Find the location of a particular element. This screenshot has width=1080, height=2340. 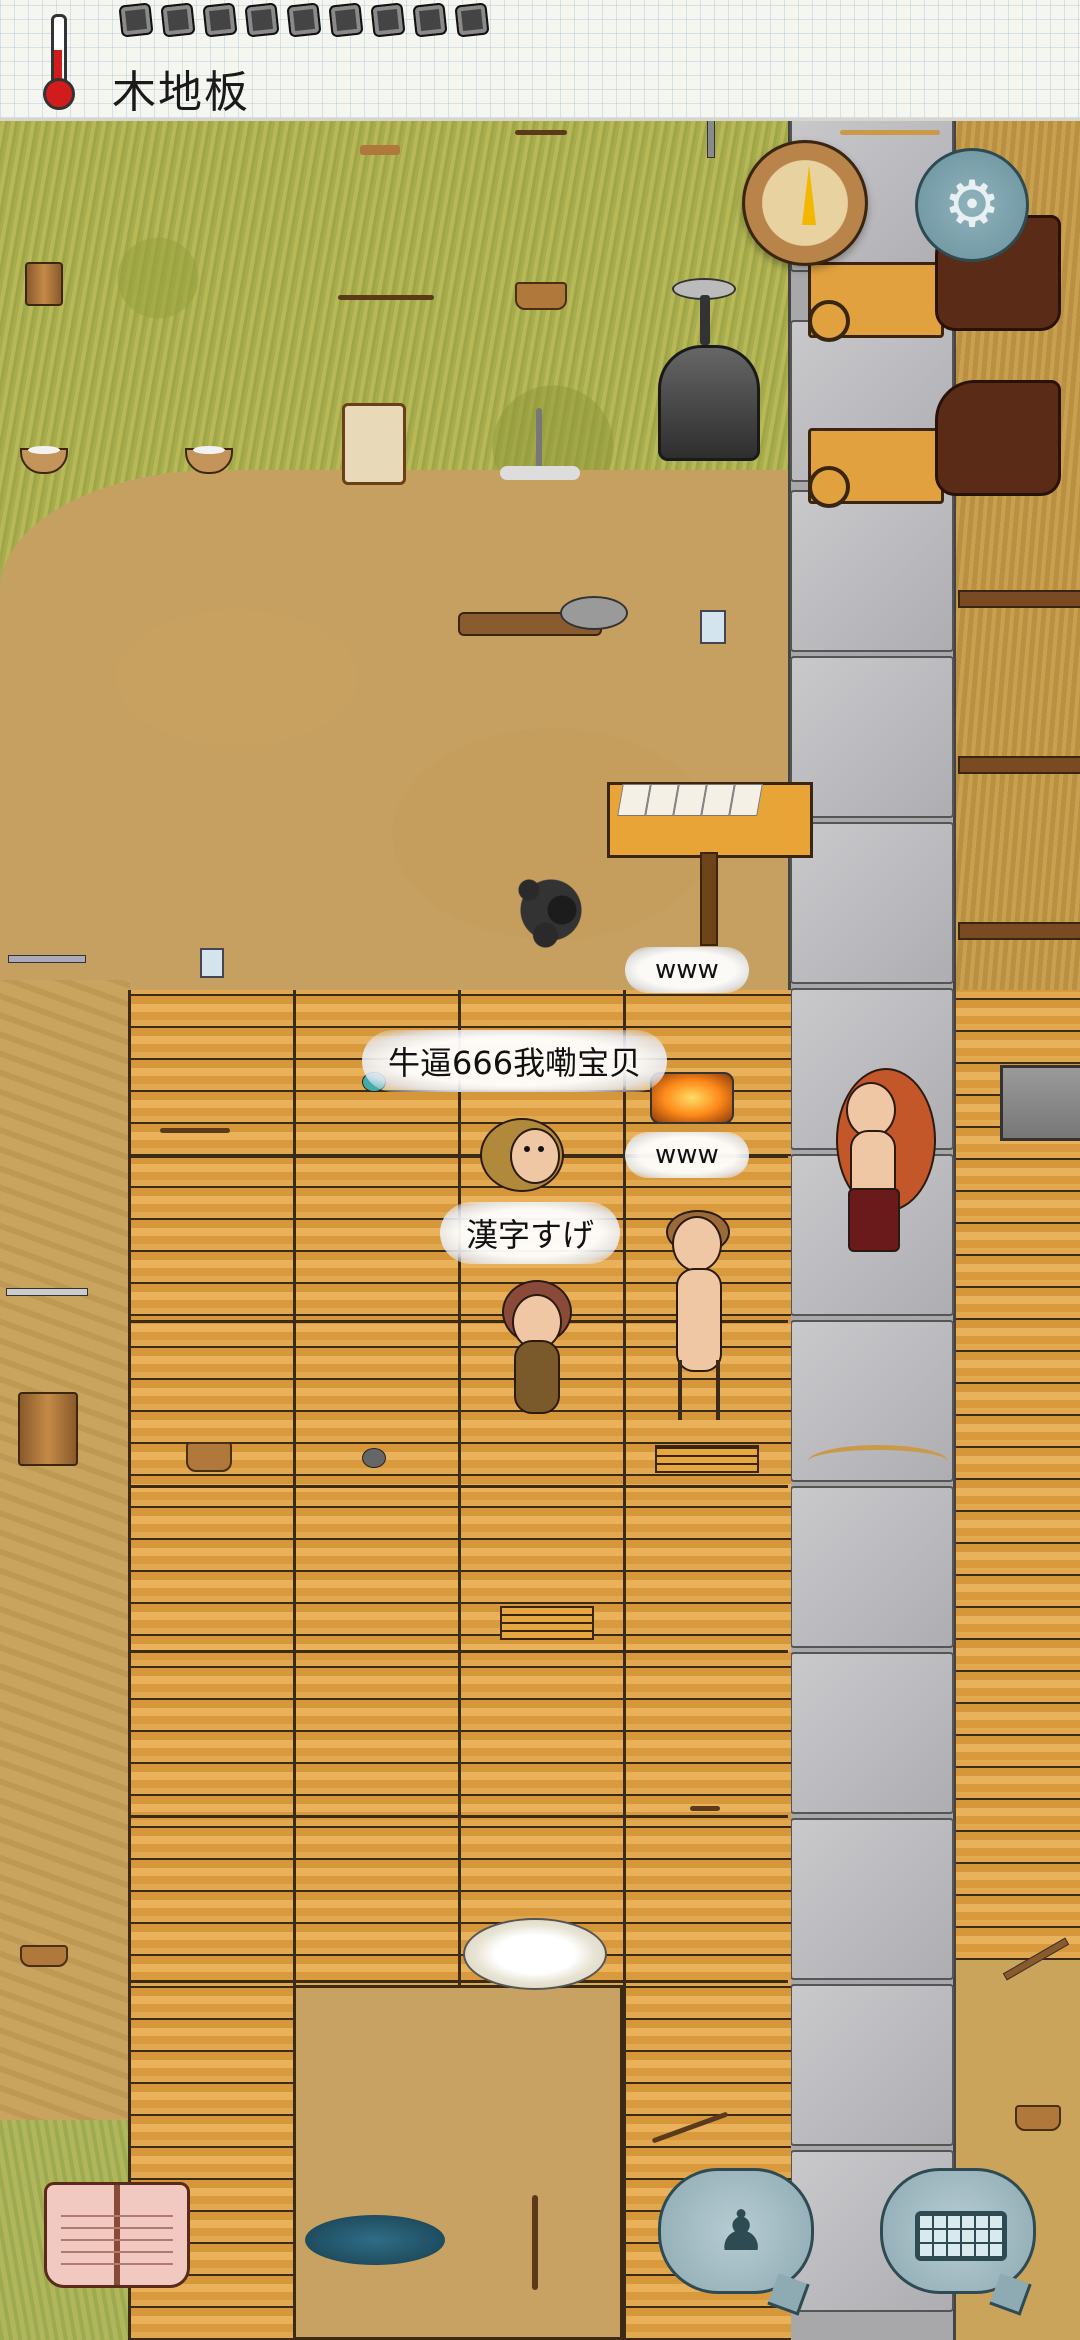

compass-needle is located at coordinates (809, 195).